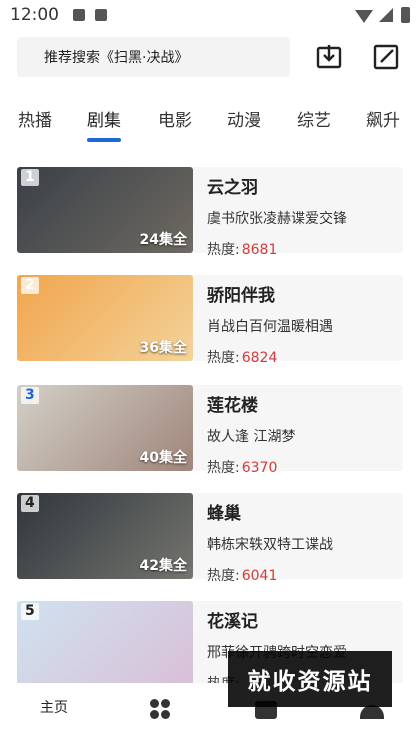 The width and height of the screenshot is (420, 749). I want to click on app-notification-icon, so click(101, 15).